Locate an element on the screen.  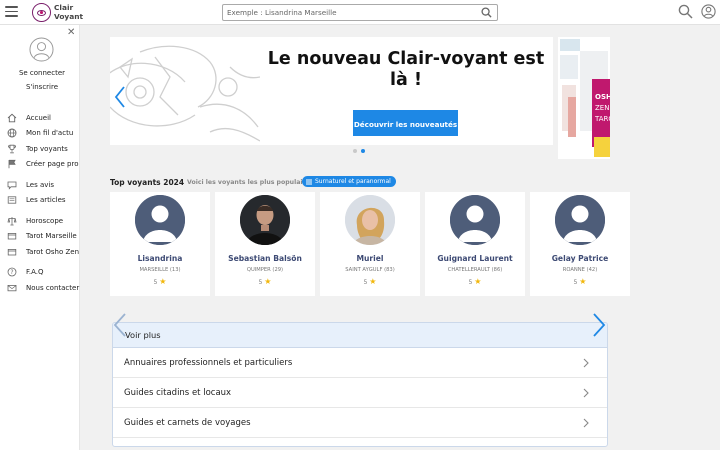
search-bar is located at coordinates (360, 12).